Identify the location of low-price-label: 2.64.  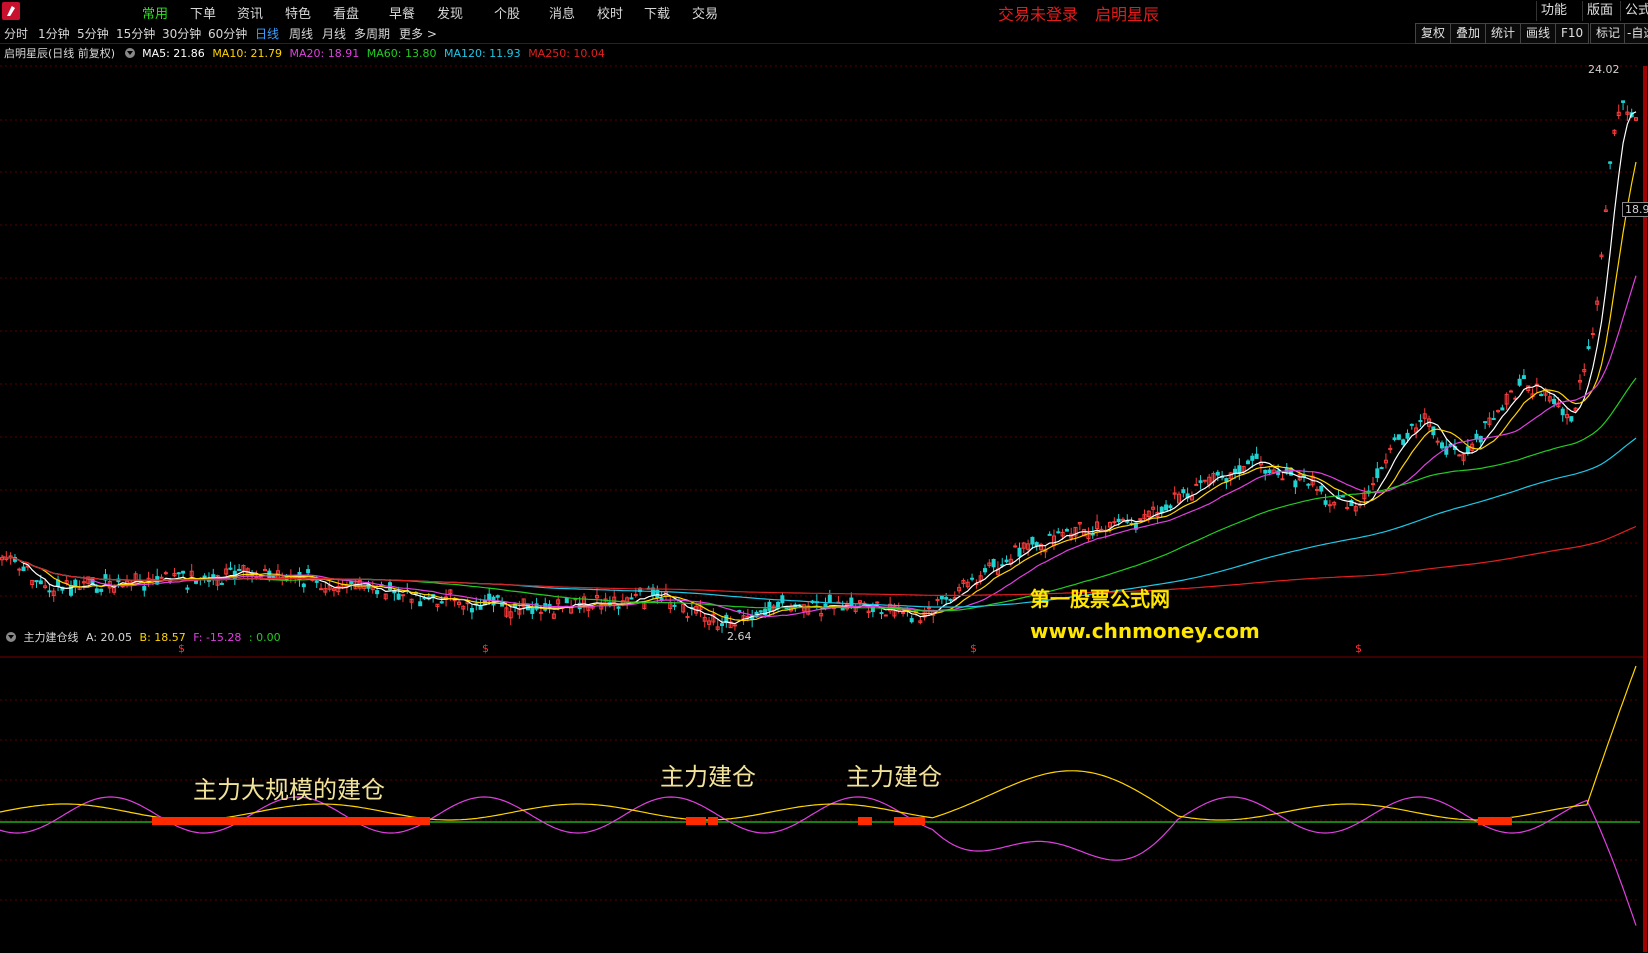
(739, 636).